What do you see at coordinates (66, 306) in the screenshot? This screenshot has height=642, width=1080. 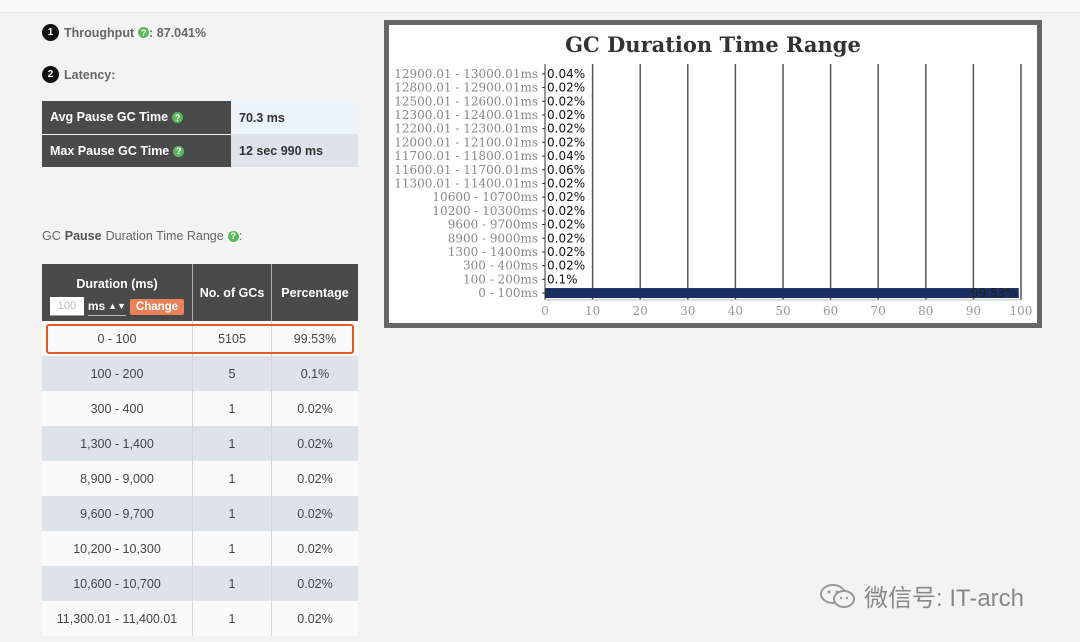 I see `unit-size-input: 100` at bounding box center [66, 306].